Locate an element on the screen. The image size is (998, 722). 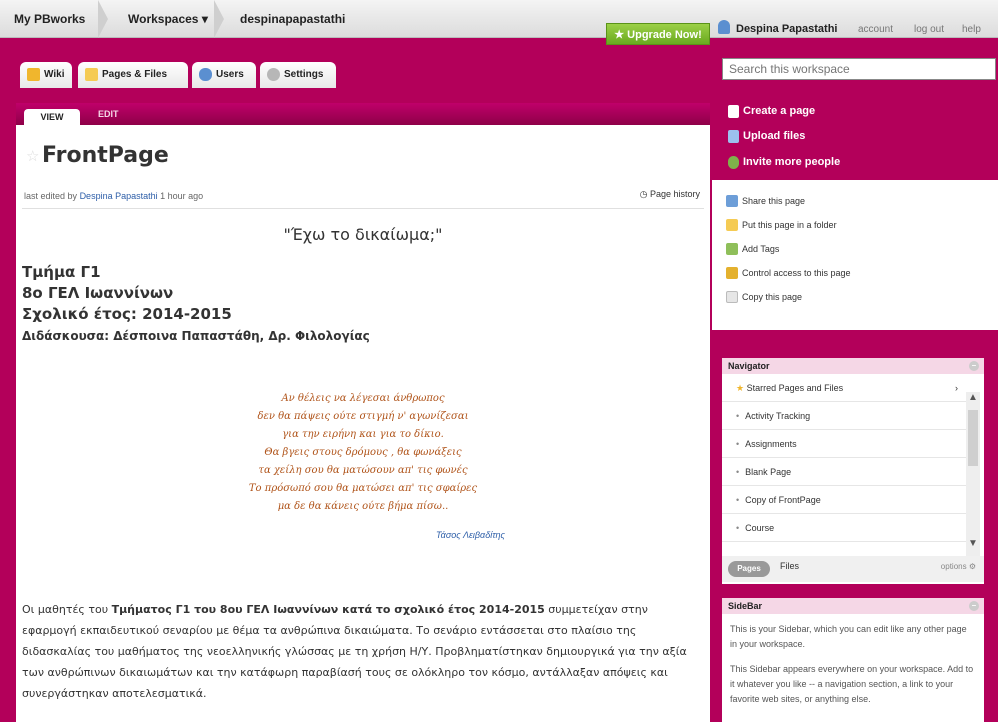
people-icon is located at coordinates (733, 162).